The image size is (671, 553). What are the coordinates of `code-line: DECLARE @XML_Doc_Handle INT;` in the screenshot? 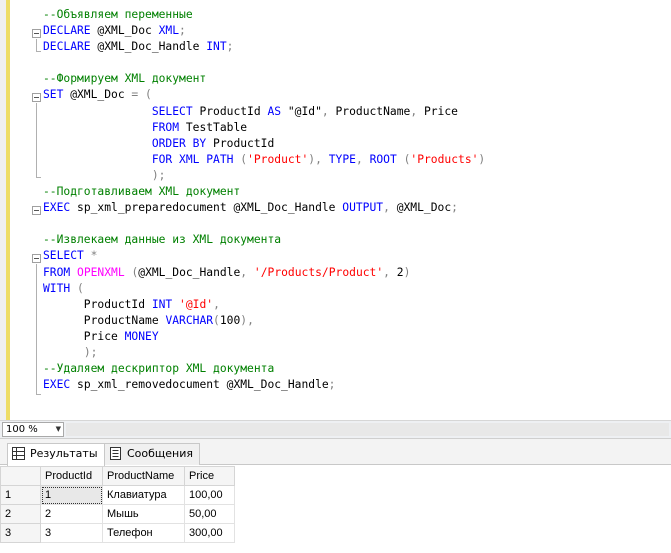 It's located at (264, 47).